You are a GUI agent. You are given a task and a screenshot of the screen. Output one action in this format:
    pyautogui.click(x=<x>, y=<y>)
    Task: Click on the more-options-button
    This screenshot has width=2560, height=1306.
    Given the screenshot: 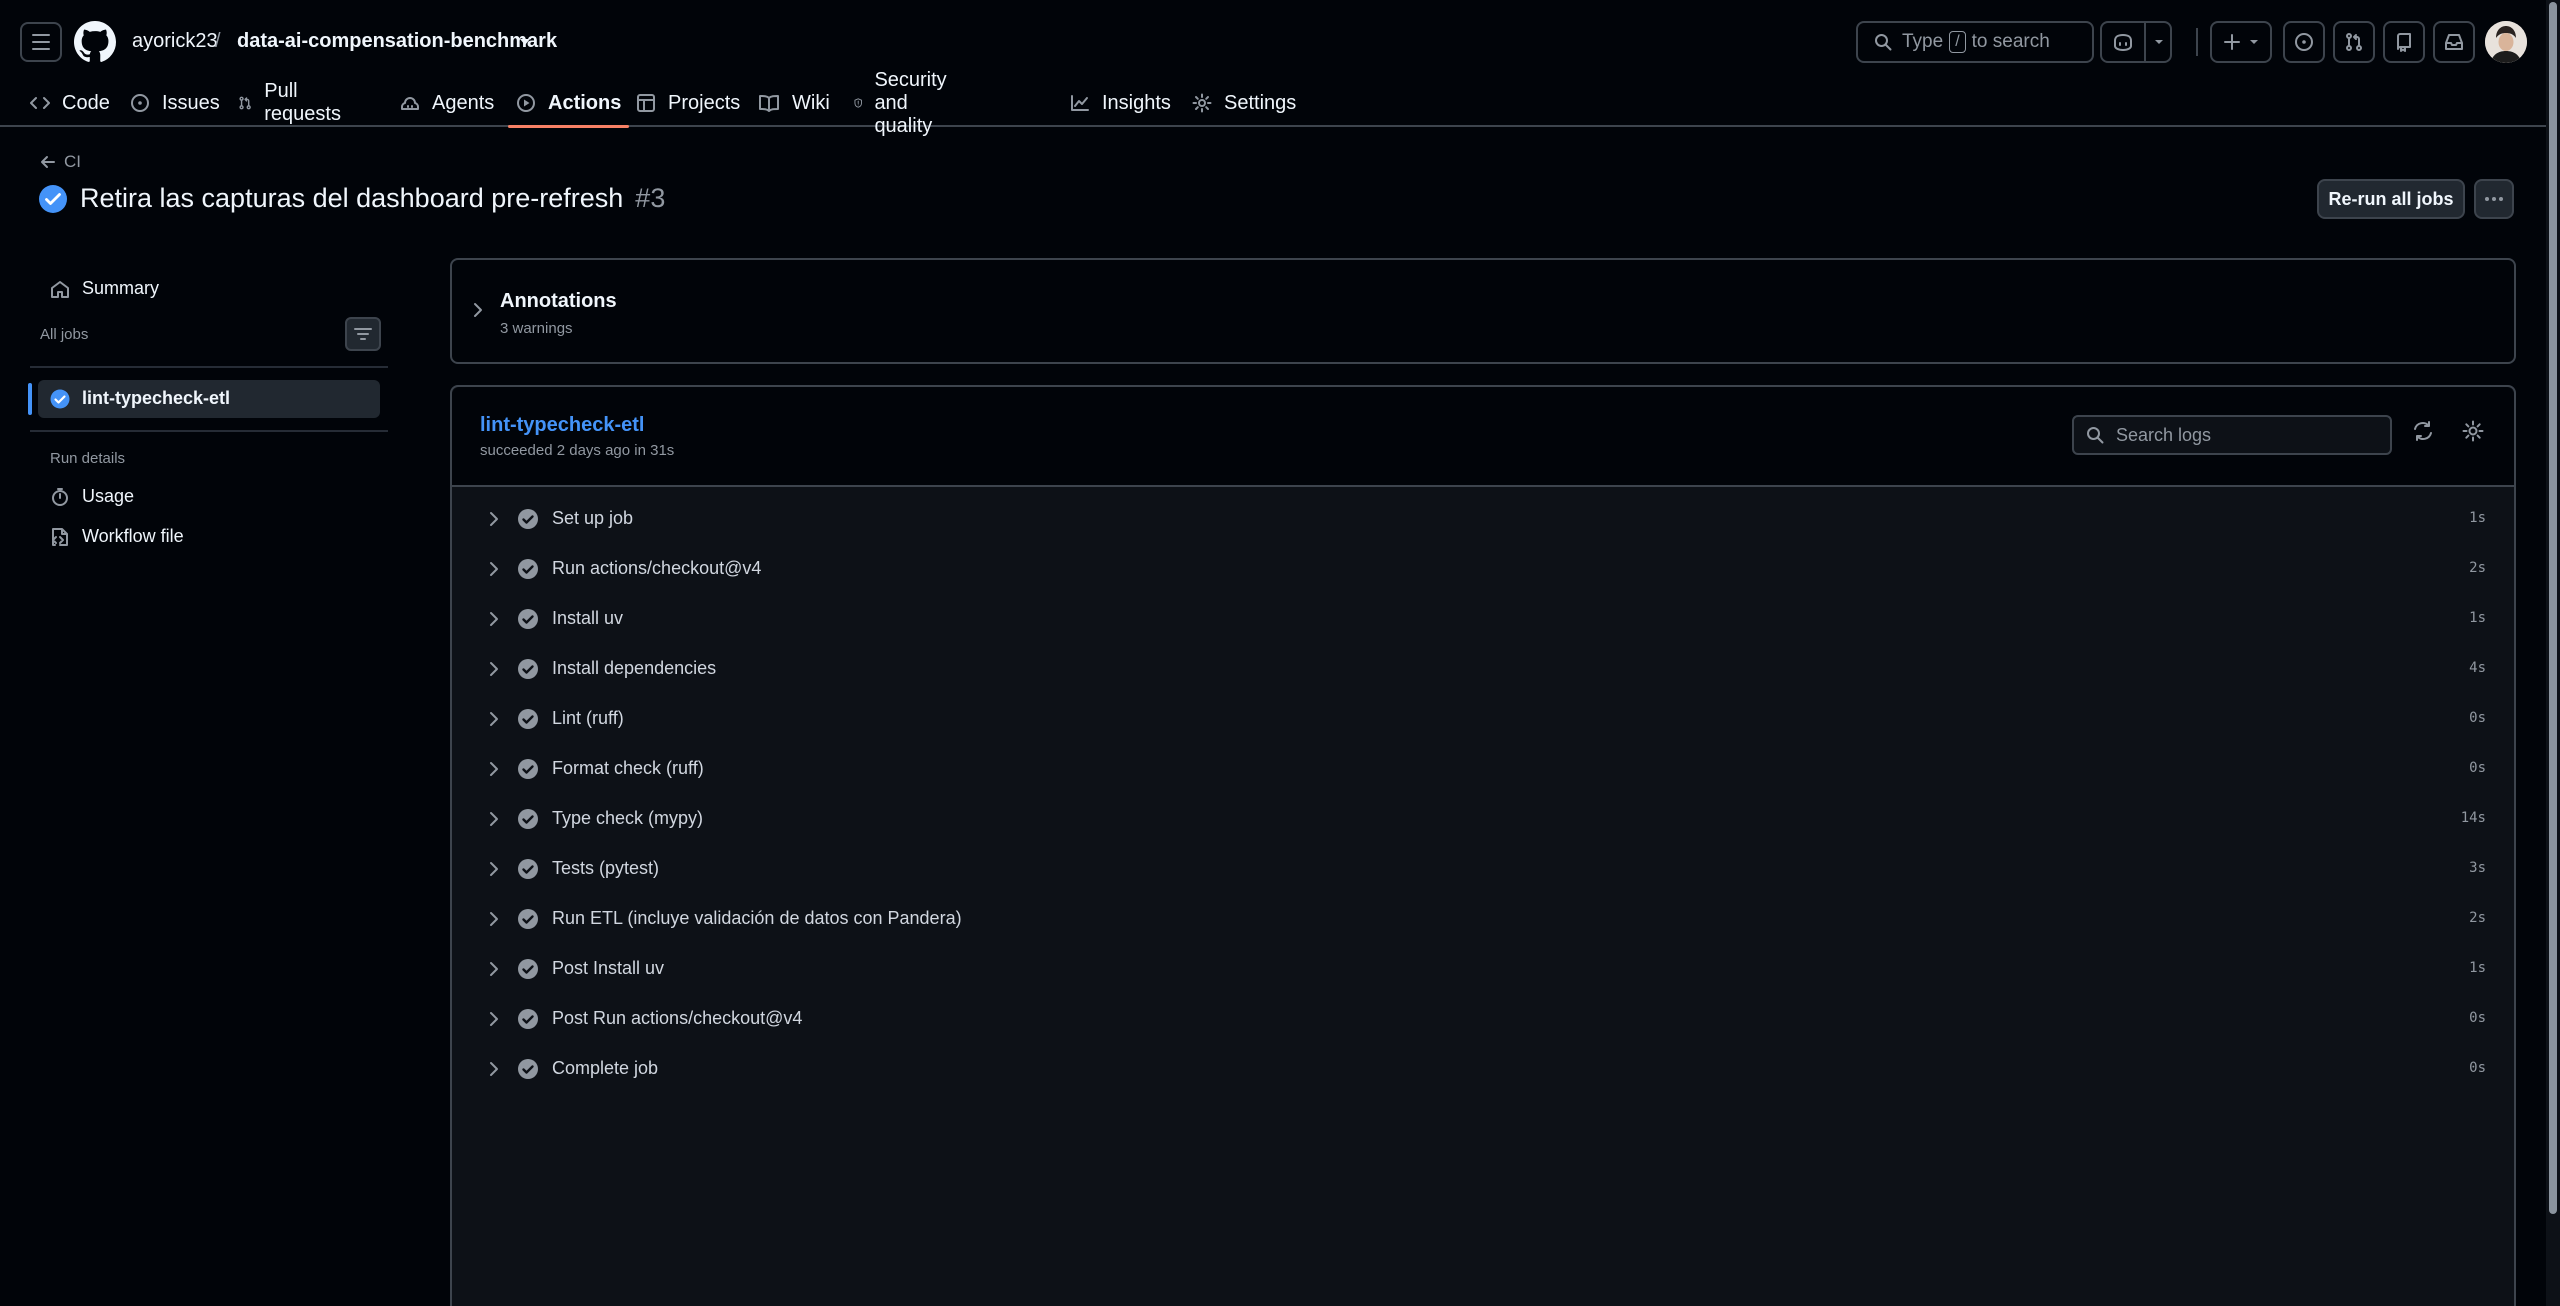 What is the action you would take?
    pyautogui.click(x=2494, y=199)
    